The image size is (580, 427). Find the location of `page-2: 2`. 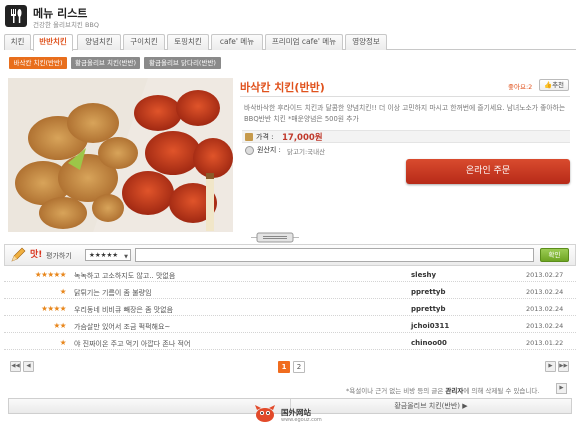

page-2: 2 is located at coordinates (299, 367).